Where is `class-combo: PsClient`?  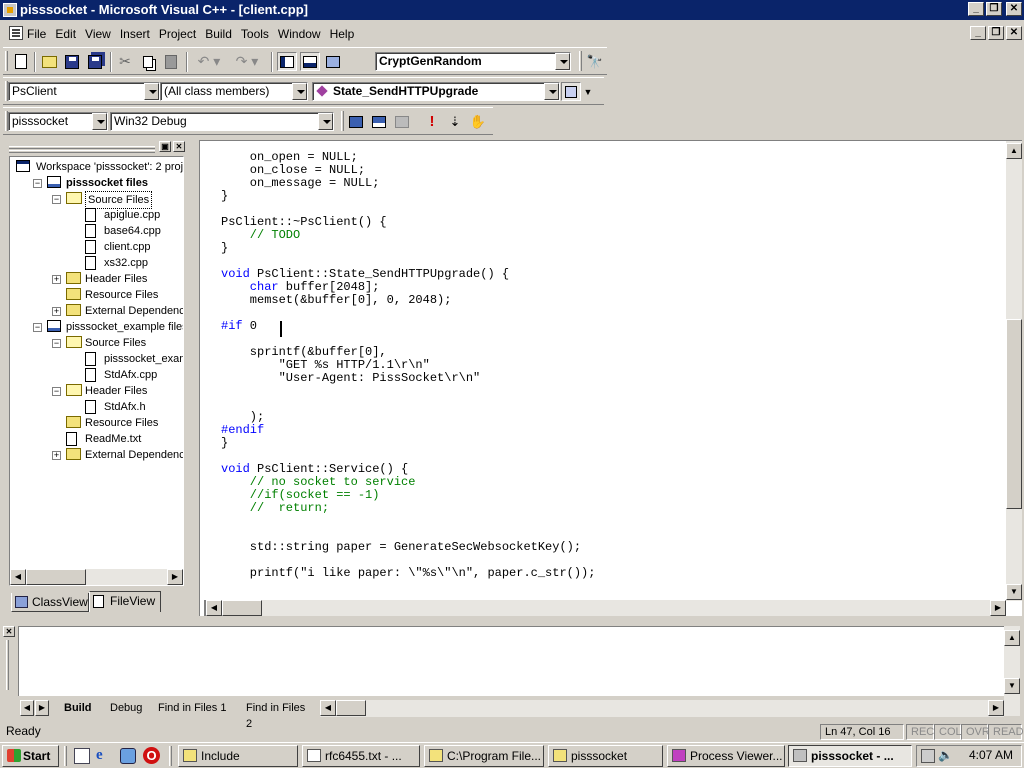
class-combo: PsClient is located at coordinates (84, 91).